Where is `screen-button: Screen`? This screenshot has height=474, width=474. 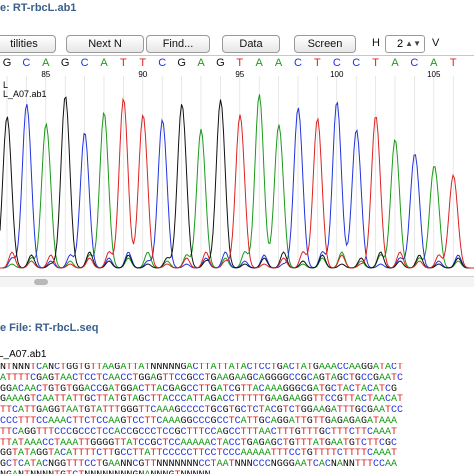 screen-button: Screen is located at coordinates (325, 44).